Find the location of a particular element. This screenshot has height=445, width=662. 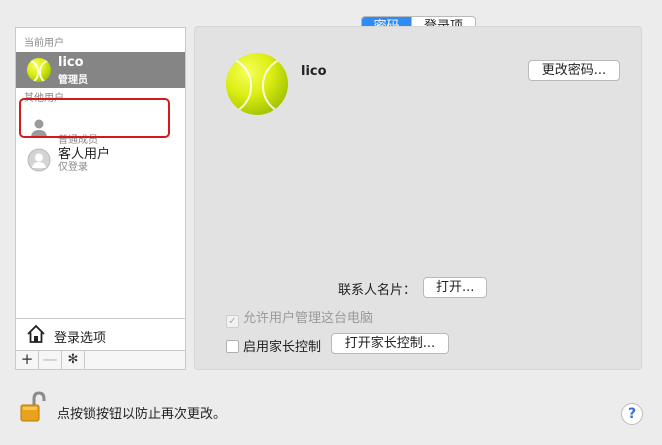

unlocked-padlock-icon is located at coordinates (33, 407).